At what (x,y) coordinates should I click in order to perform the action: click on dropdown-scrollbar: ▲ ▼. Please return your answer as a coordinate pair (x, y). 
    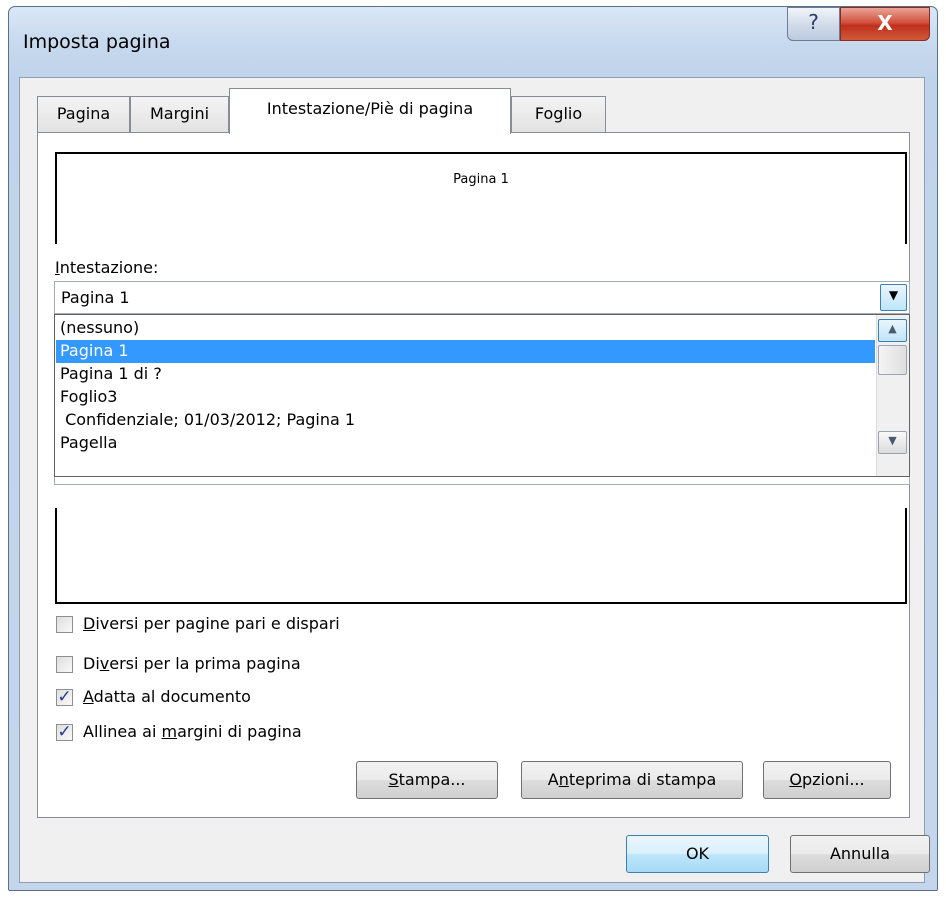
    Looking at the image, I should click on (892, 395).